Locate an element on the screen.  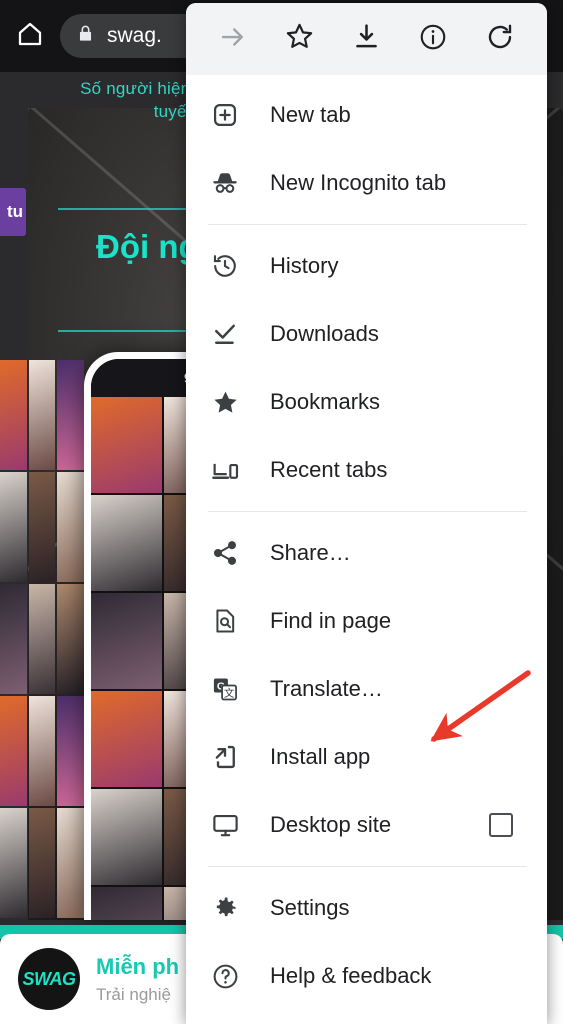
incognito-icon is located at coordinates (225, 183).